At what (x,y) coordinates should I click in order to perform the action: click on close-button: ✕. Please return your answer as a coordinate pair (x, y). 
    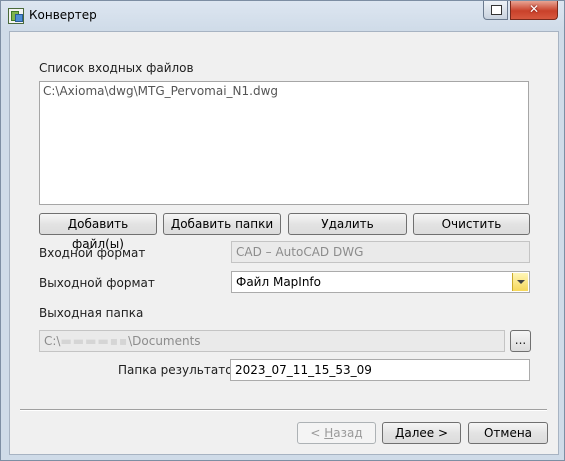
    Looking at the image, I should click on (534, 10).